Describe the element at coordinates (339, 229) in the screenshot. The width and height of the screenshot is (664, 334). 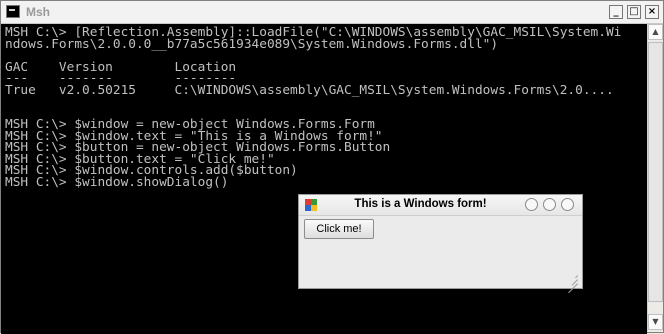
I see `click-me-button: Click me!` at that location.